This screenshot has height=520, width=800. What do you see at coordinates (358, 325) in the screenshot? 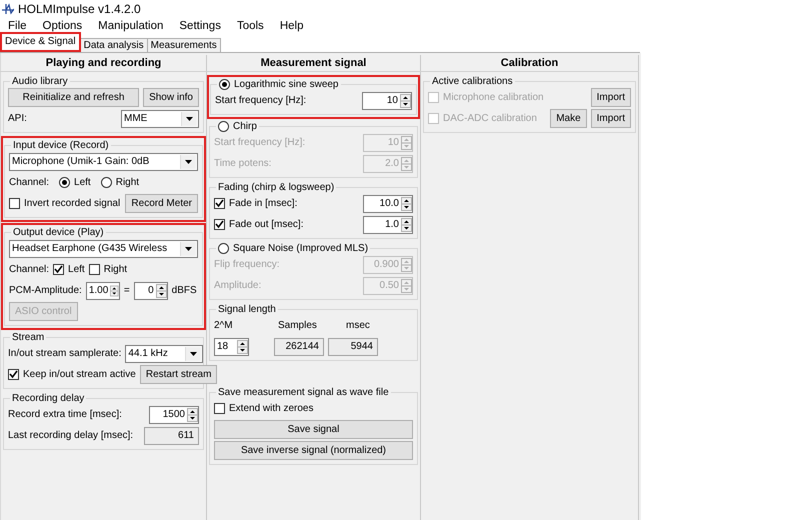
I see `field-label: msec` at bounding box center [358, 325].